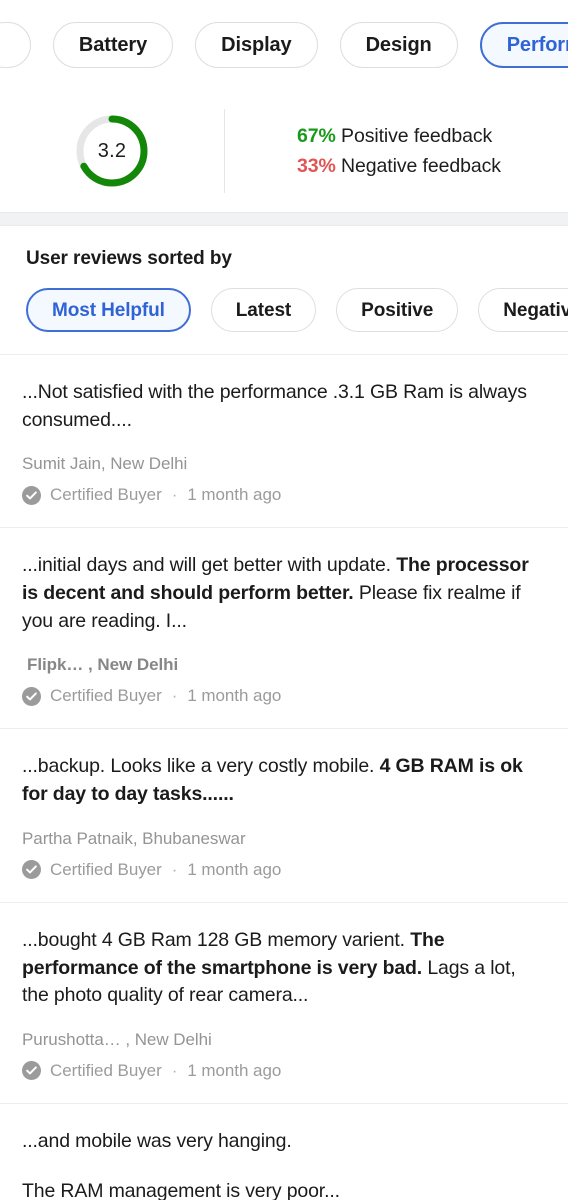 This screenshot has height=1200, width=568. What do you see at coordinates (117, 1039) in the screenshot?
I see `review-author: Purushotta… , New Delhi` at bounding box center [117, 1039].